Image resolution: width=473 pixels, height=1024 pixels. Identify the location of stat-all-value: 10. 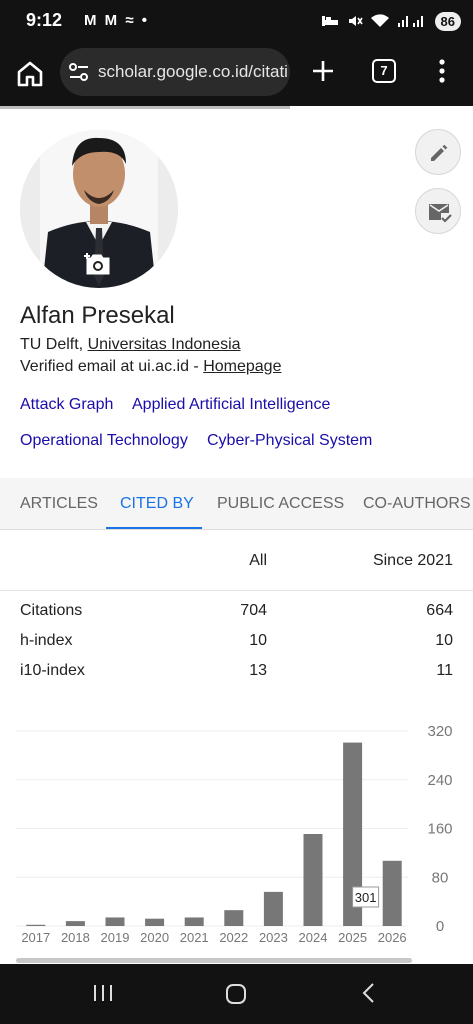
(258, 640).